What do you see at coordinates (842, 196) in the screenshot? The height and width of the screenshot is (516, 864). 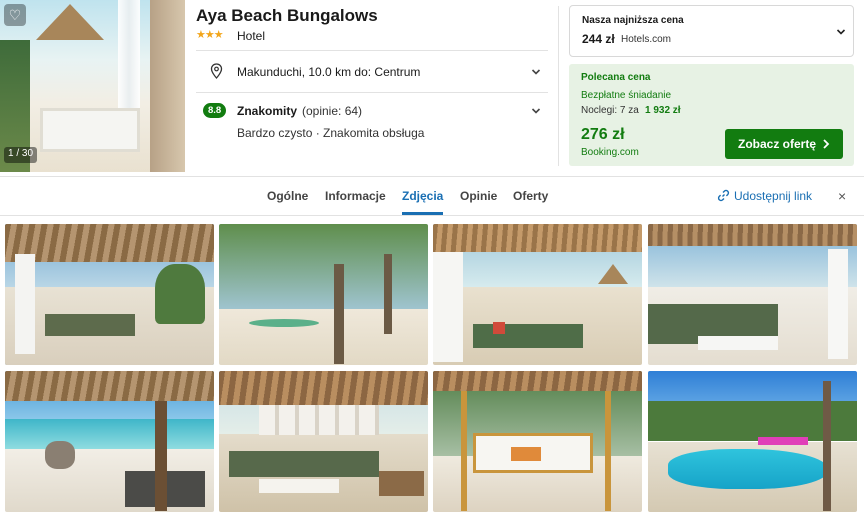 I see `close-icon: ×` at bounding box center [842, 196].